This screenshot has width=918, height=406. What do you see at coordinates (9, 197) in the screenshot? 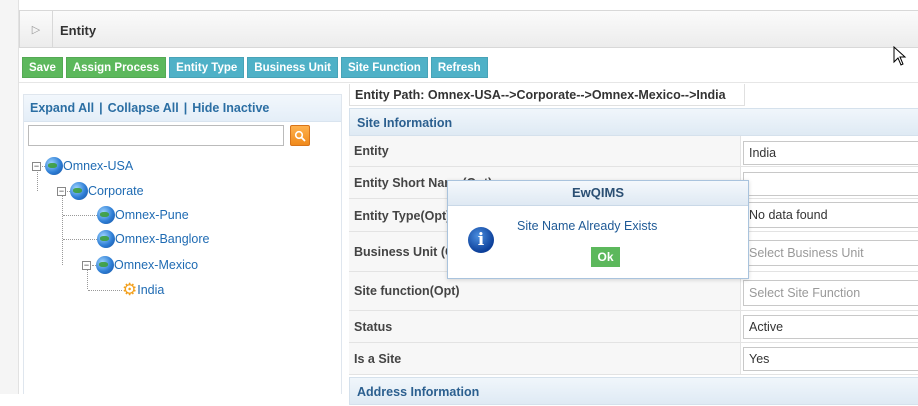
I see `left-strip` at bounding box center [9, 197].